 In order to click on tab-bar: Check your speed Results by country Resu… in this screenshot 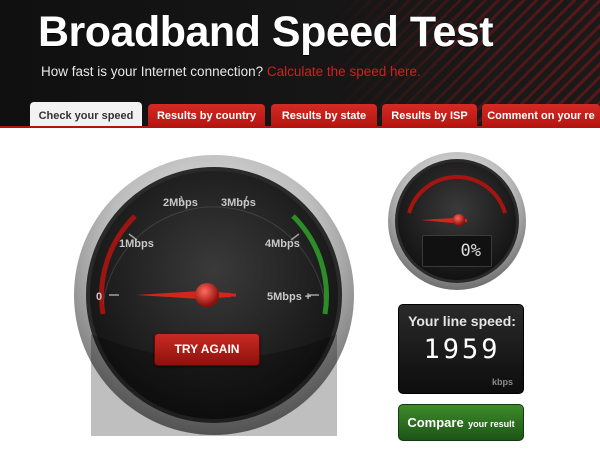, I will do `click(300, 115)`.